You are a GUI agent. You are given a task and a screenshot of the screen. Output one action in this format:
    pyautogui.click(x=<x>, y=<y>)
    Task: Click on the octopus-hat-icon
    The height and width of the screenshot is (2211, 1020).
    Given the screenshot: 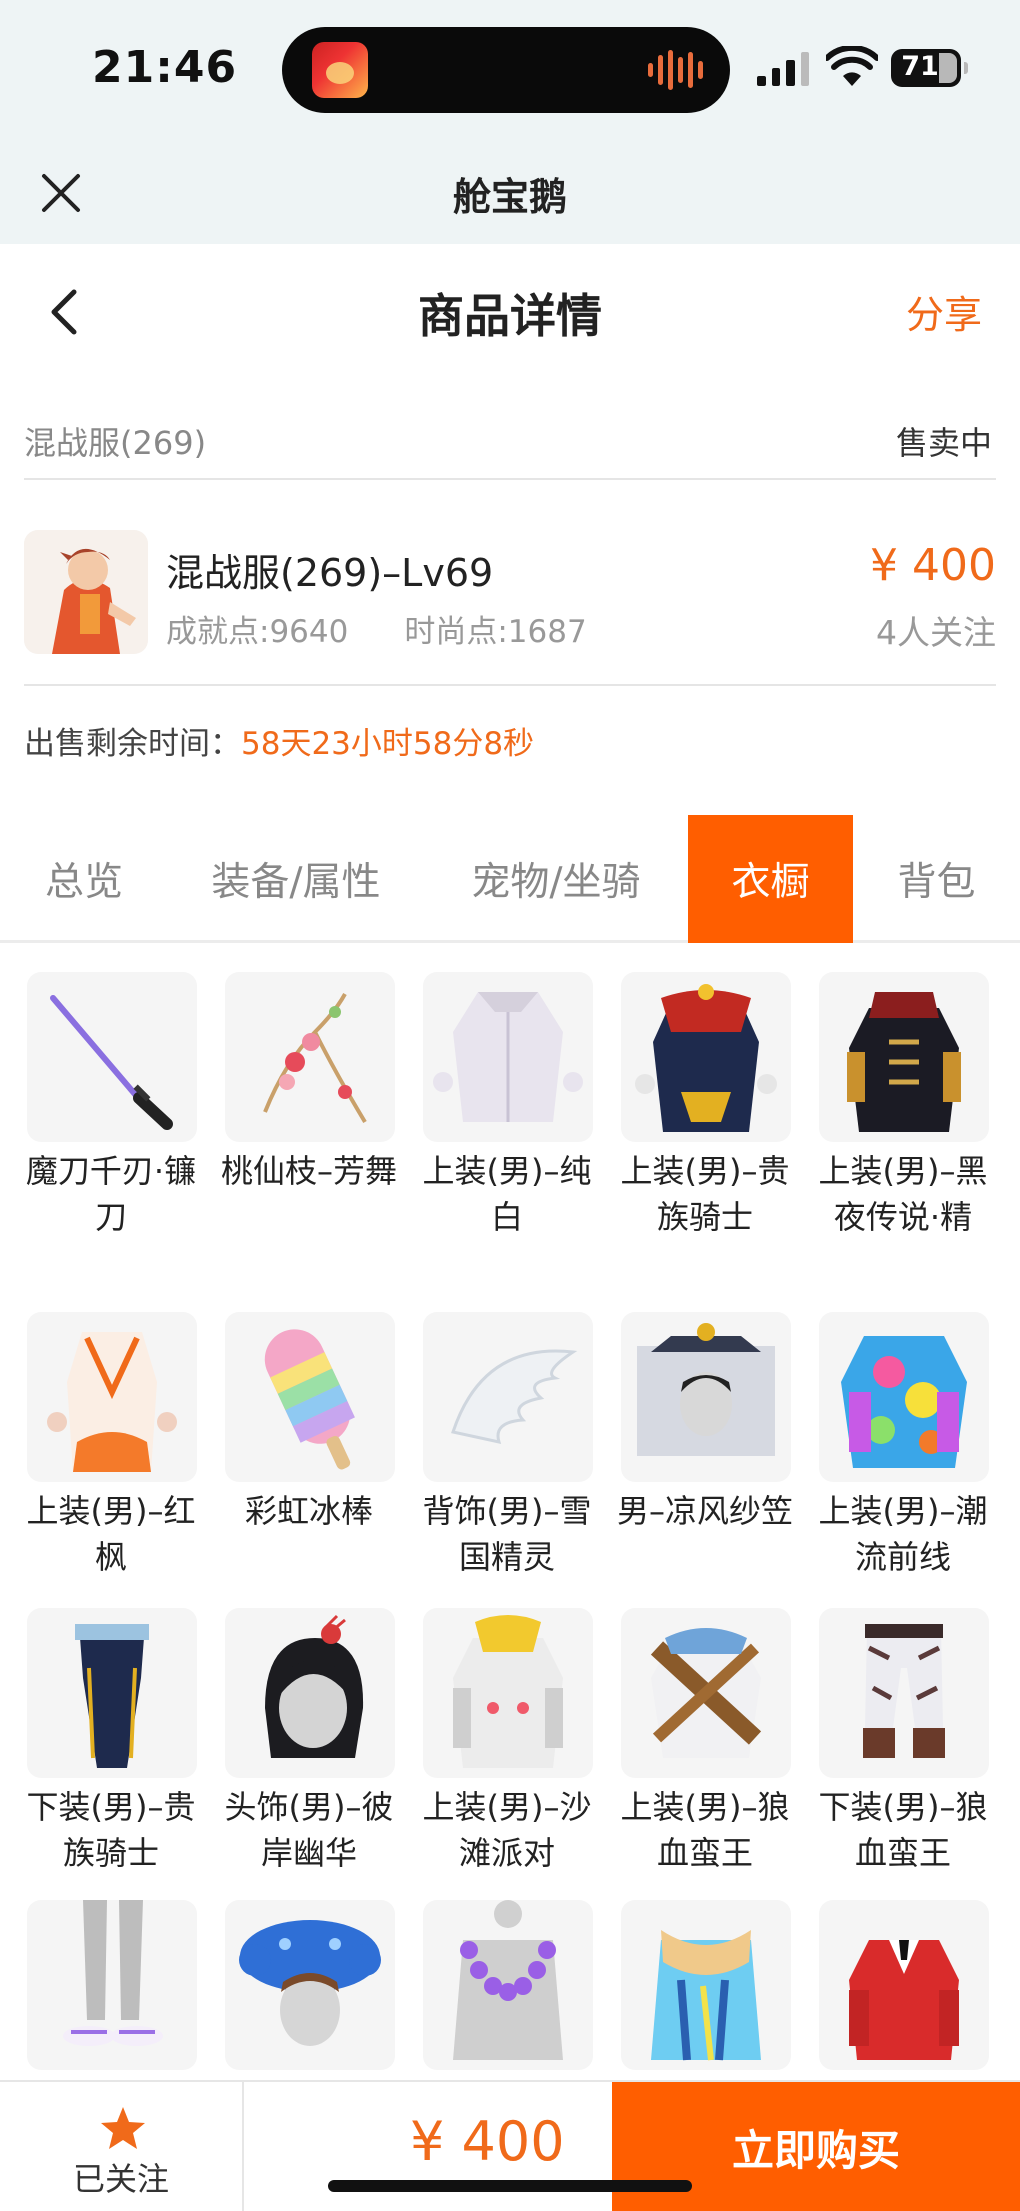 What is the action you would take?
    pyautogui.click(x=310, y=1985)
    